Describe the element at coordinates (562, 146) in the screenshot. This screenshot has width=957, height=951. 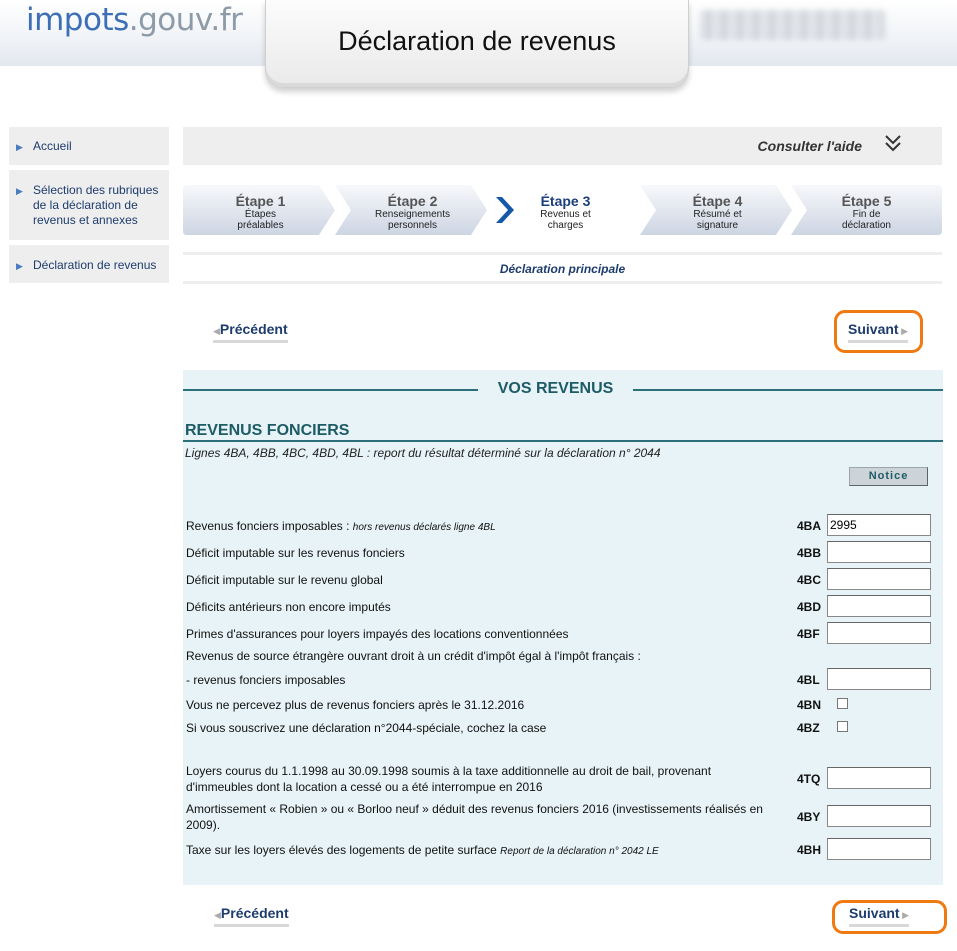
I see `help-bar: Consulter l'aide` at that location.